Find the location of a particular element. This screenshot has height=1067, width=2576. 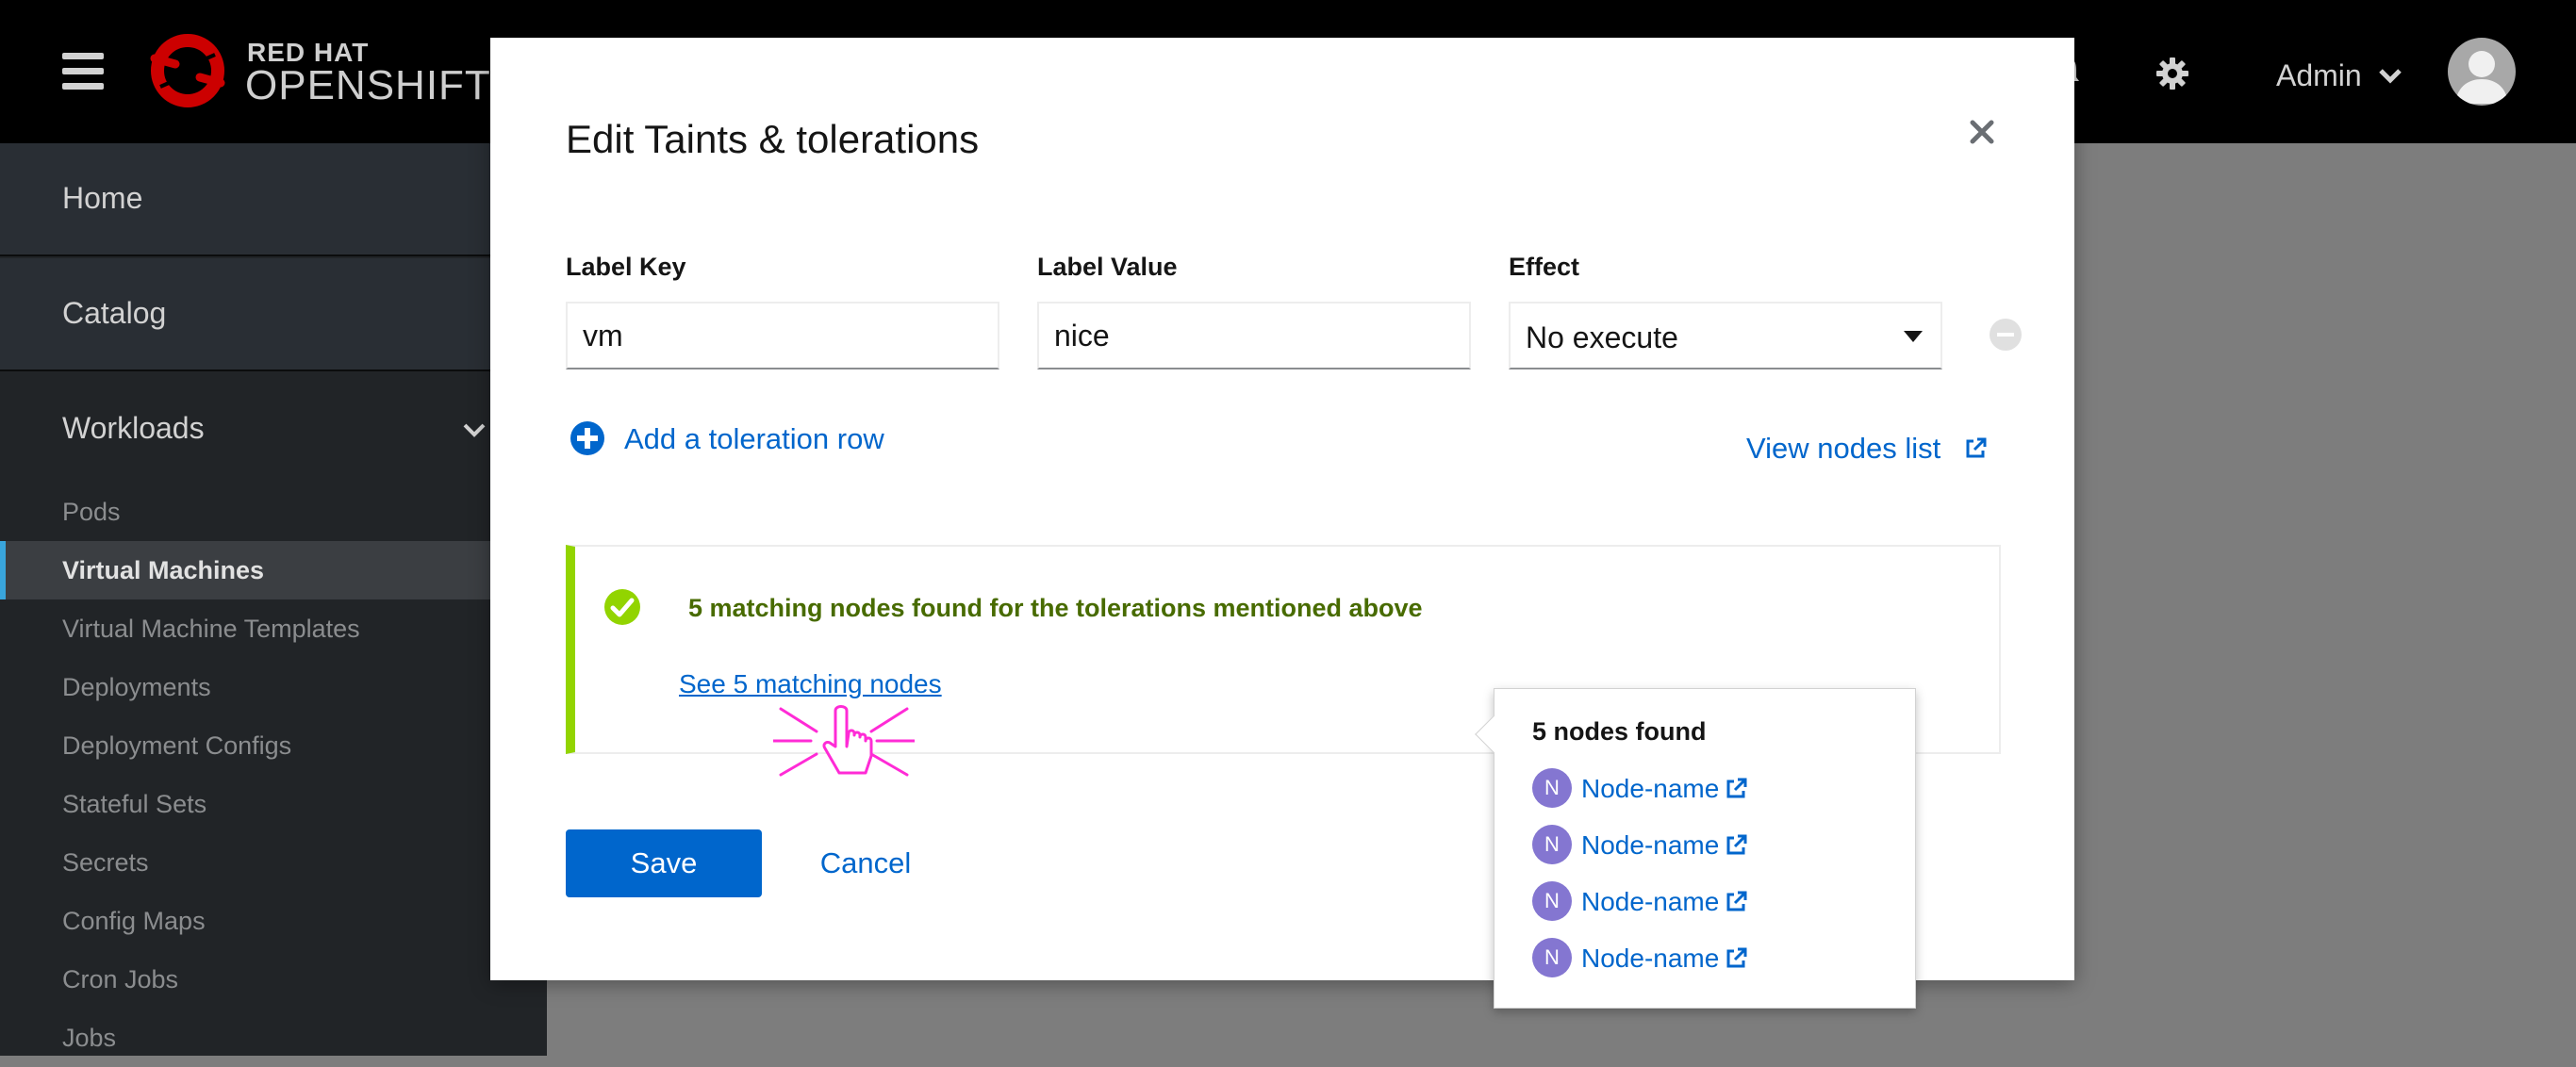

sidebar-item-deployment-configs: Deployment Configs is located at coordinates (273, 745).